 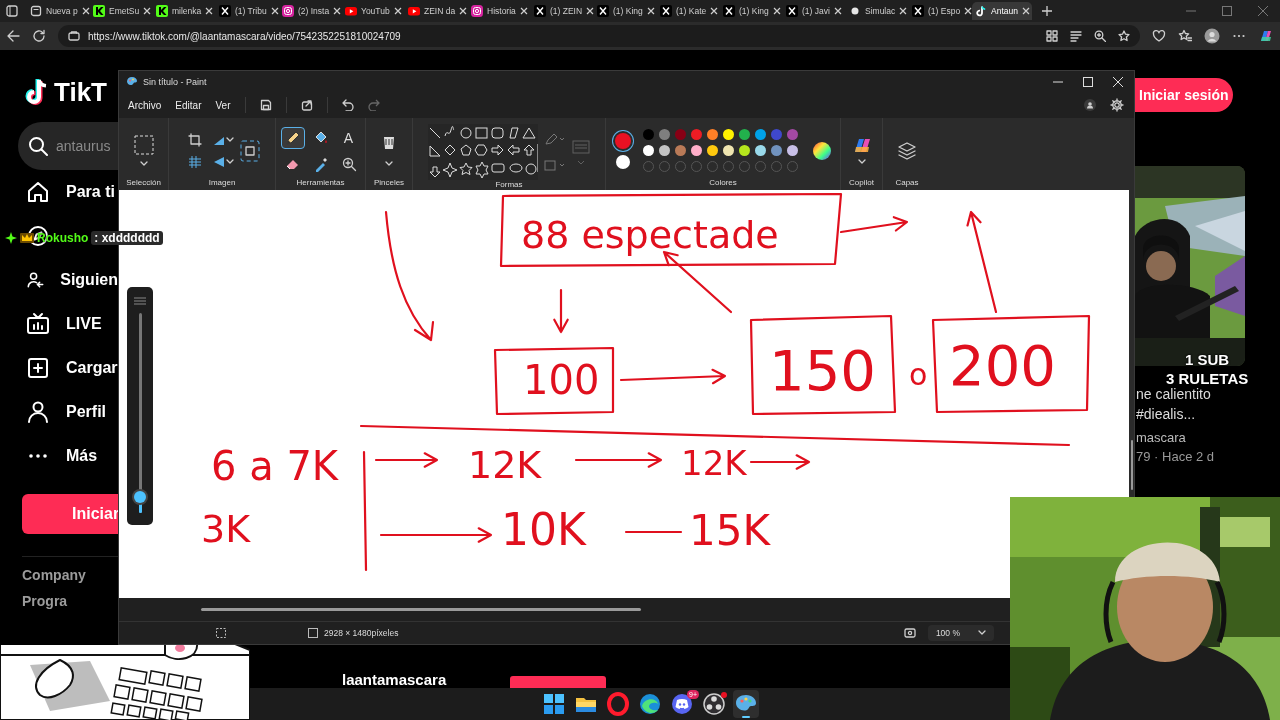 I want to click on nav-link: LIVE, so click(x=84, y=324).